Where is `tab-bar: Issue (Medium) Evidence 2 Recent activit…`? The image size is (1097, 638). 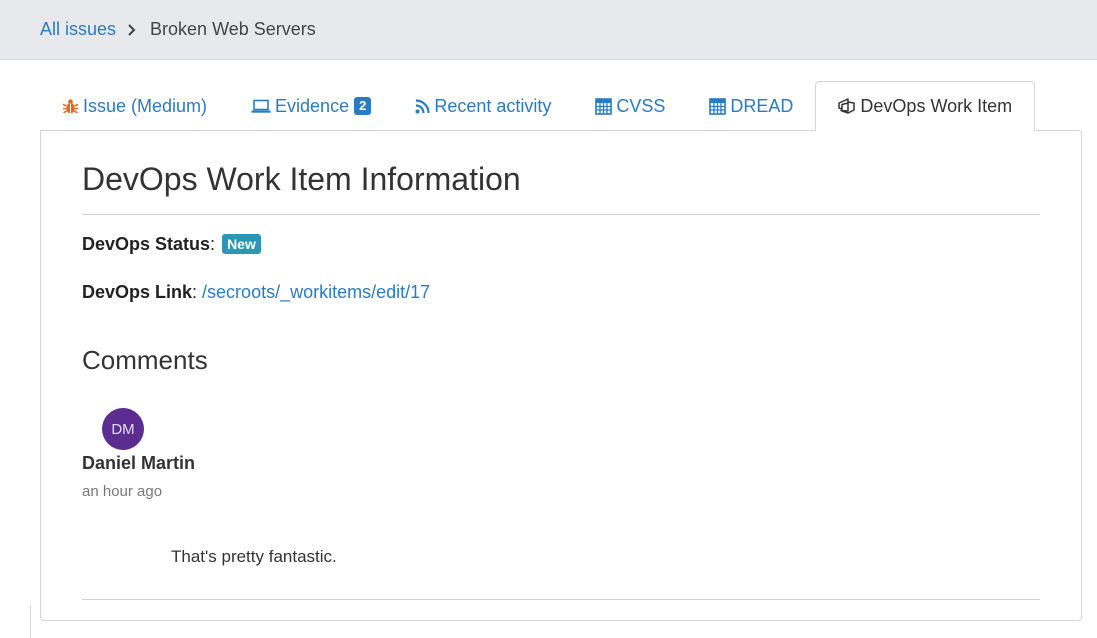 tab-bar: Issue (Medium) Evidence 2 Recent activit… is located at coordinates (538, 106).